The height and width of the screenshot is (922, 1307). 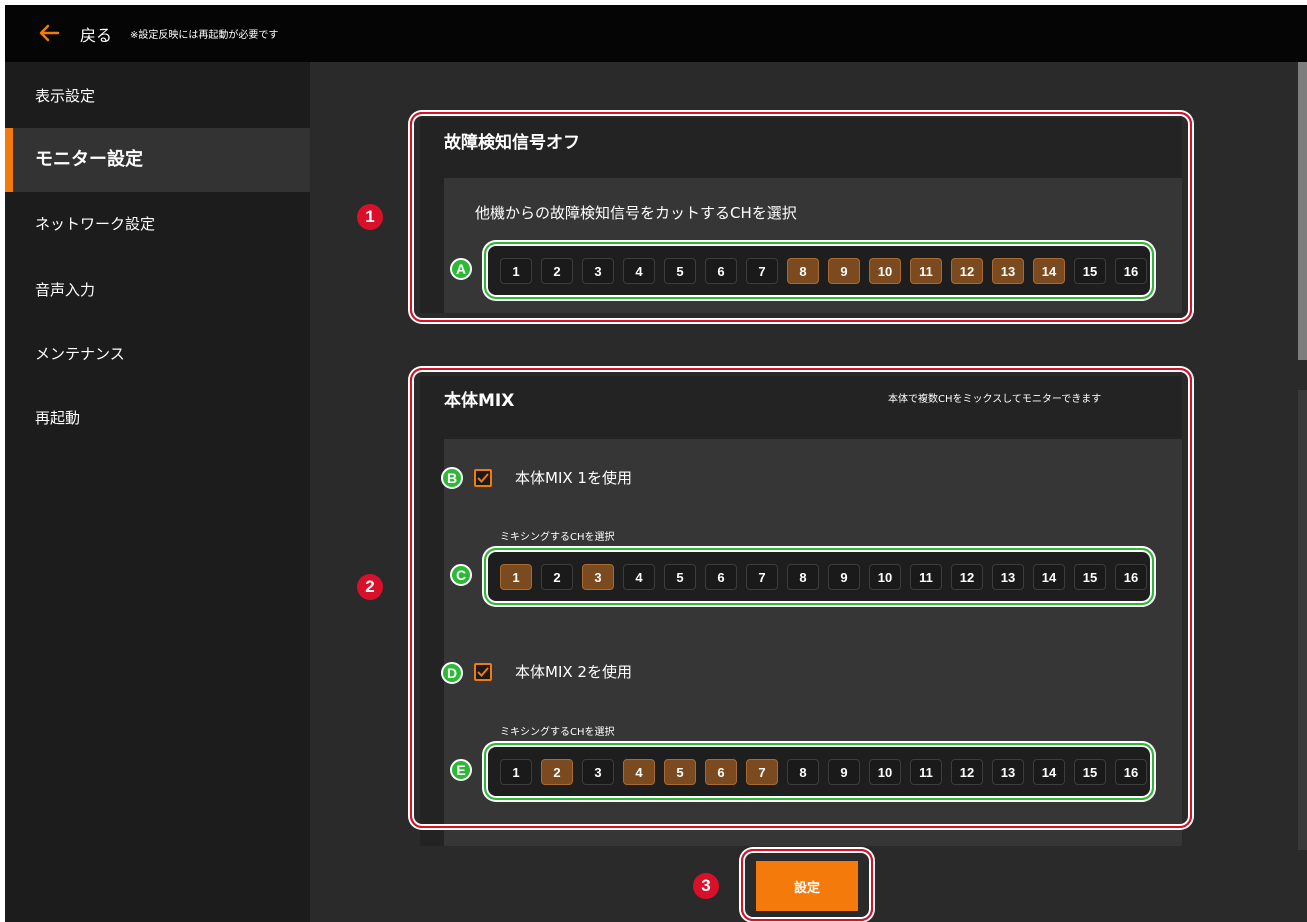 I want to click on back-button: 戻る, so click(x=96, y=34).